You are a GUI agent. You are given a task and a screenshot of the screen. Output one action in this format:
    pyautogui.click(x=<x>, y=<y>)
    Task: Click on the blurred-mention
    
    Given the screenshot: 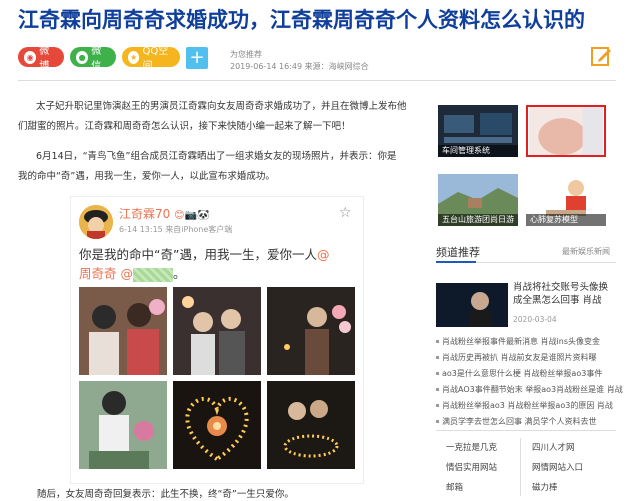 What is the action you would take?
    pyautogui.click(x=152, y=274)
    